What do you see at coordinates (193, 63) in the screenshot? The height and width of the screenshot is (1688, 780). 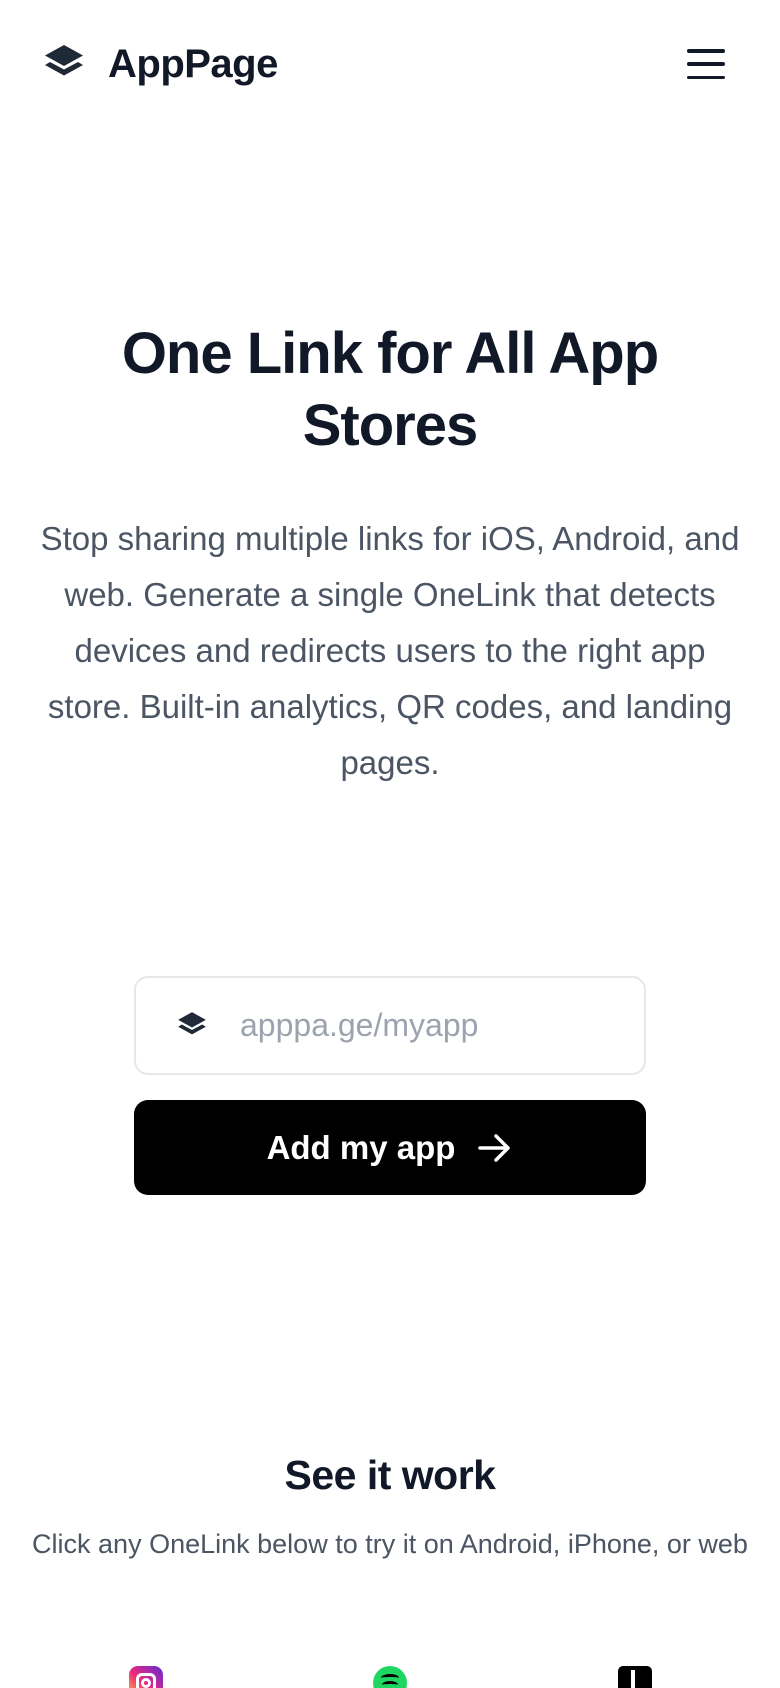 I see `brand-name: AppPage` at bounding box center [193, 63].